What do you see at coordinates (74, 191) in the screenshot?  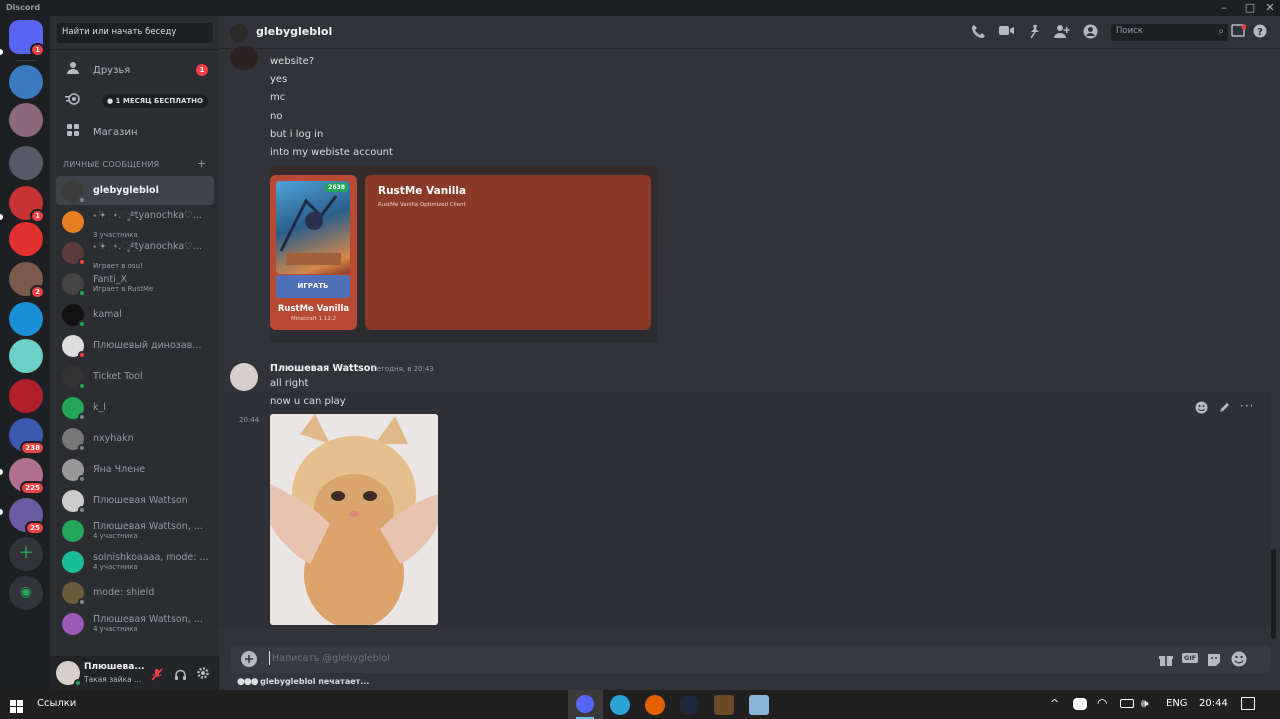 I see `dm-avatar` at bounding box center [74, 191].